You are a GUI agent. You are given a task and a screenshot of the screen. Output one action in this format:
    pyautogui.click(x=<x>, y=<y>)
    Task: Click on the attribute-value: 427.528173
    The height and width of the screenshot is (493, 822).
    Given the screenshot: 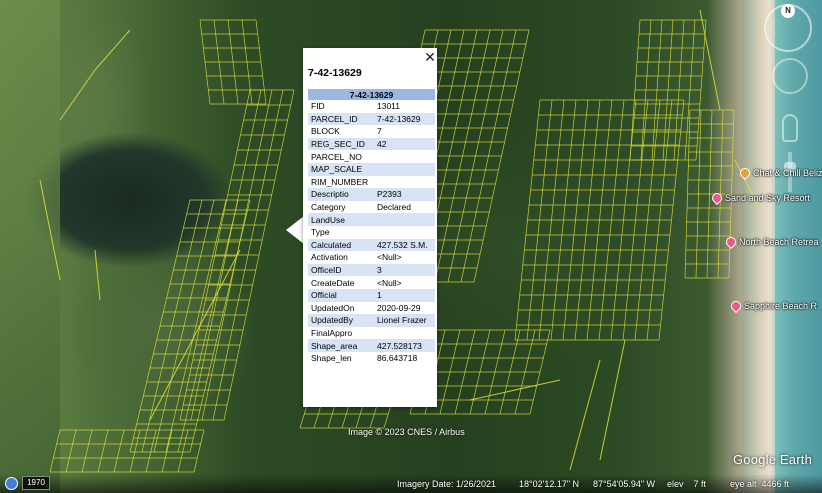 What is the action you would take?
    pyautogui.click(x=404, y=345)
    